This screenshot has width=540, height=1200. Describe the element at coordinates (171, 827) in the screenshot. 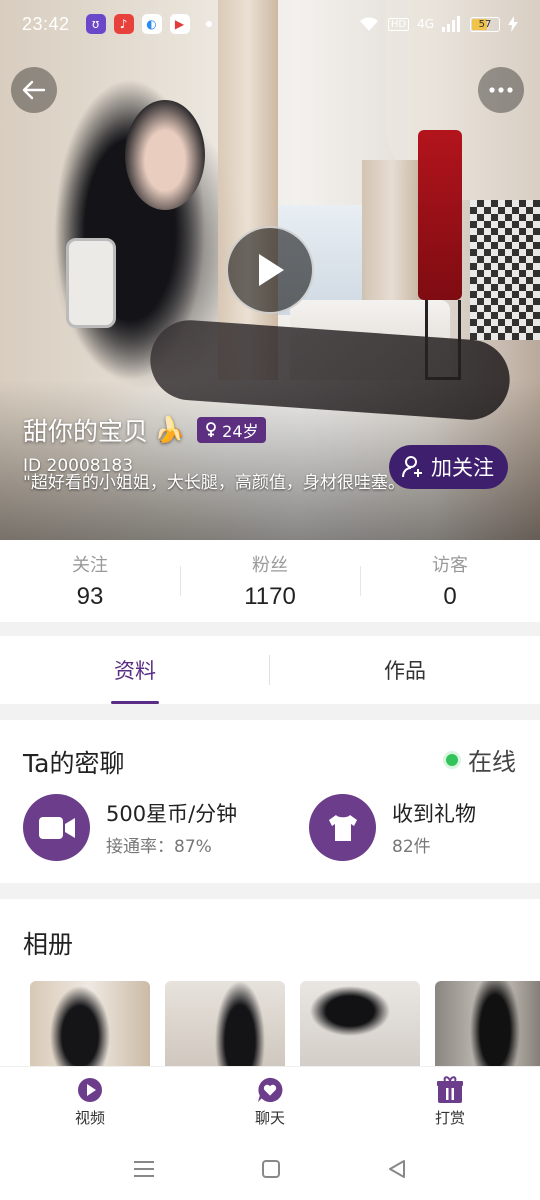

I see `video-call-text: 500星币/分钟 接通率：87%` at that location.